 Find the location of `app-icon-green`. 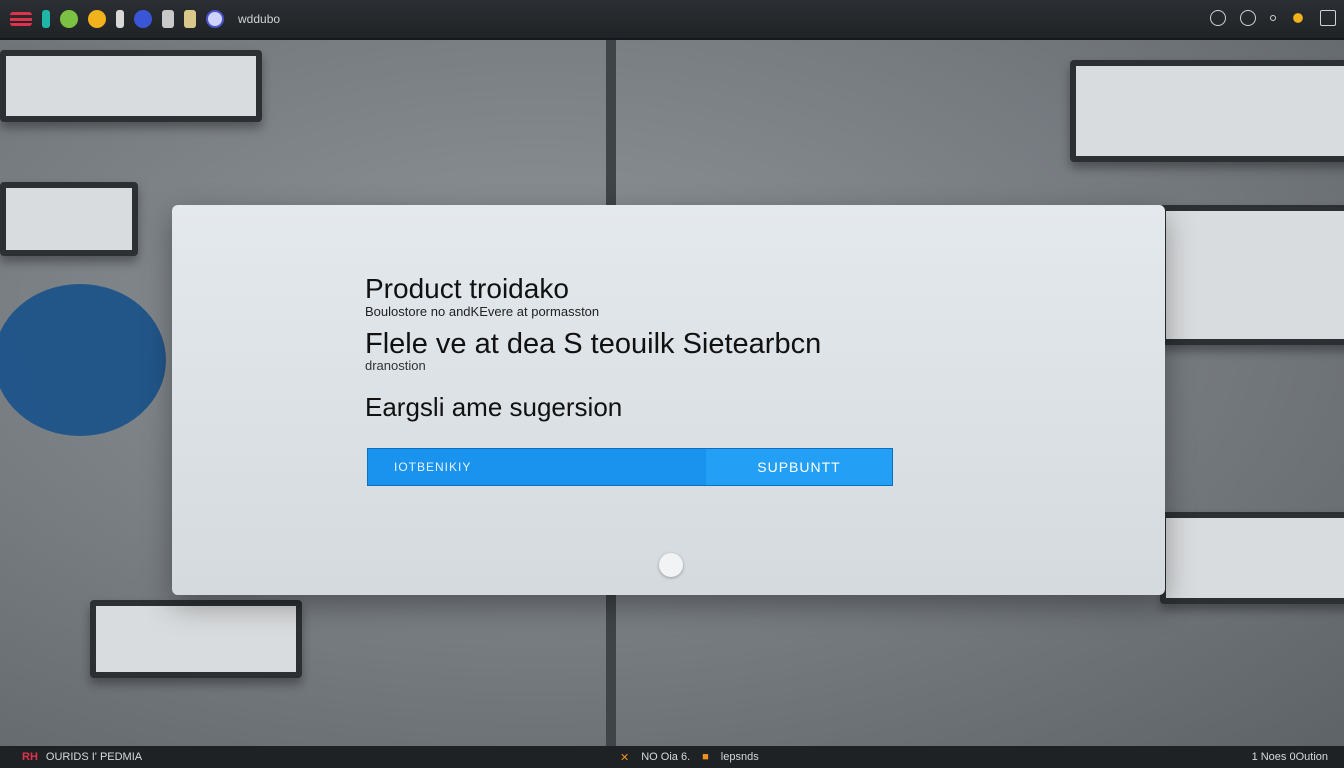

app-icon-green is located at coordinates (69, 19).